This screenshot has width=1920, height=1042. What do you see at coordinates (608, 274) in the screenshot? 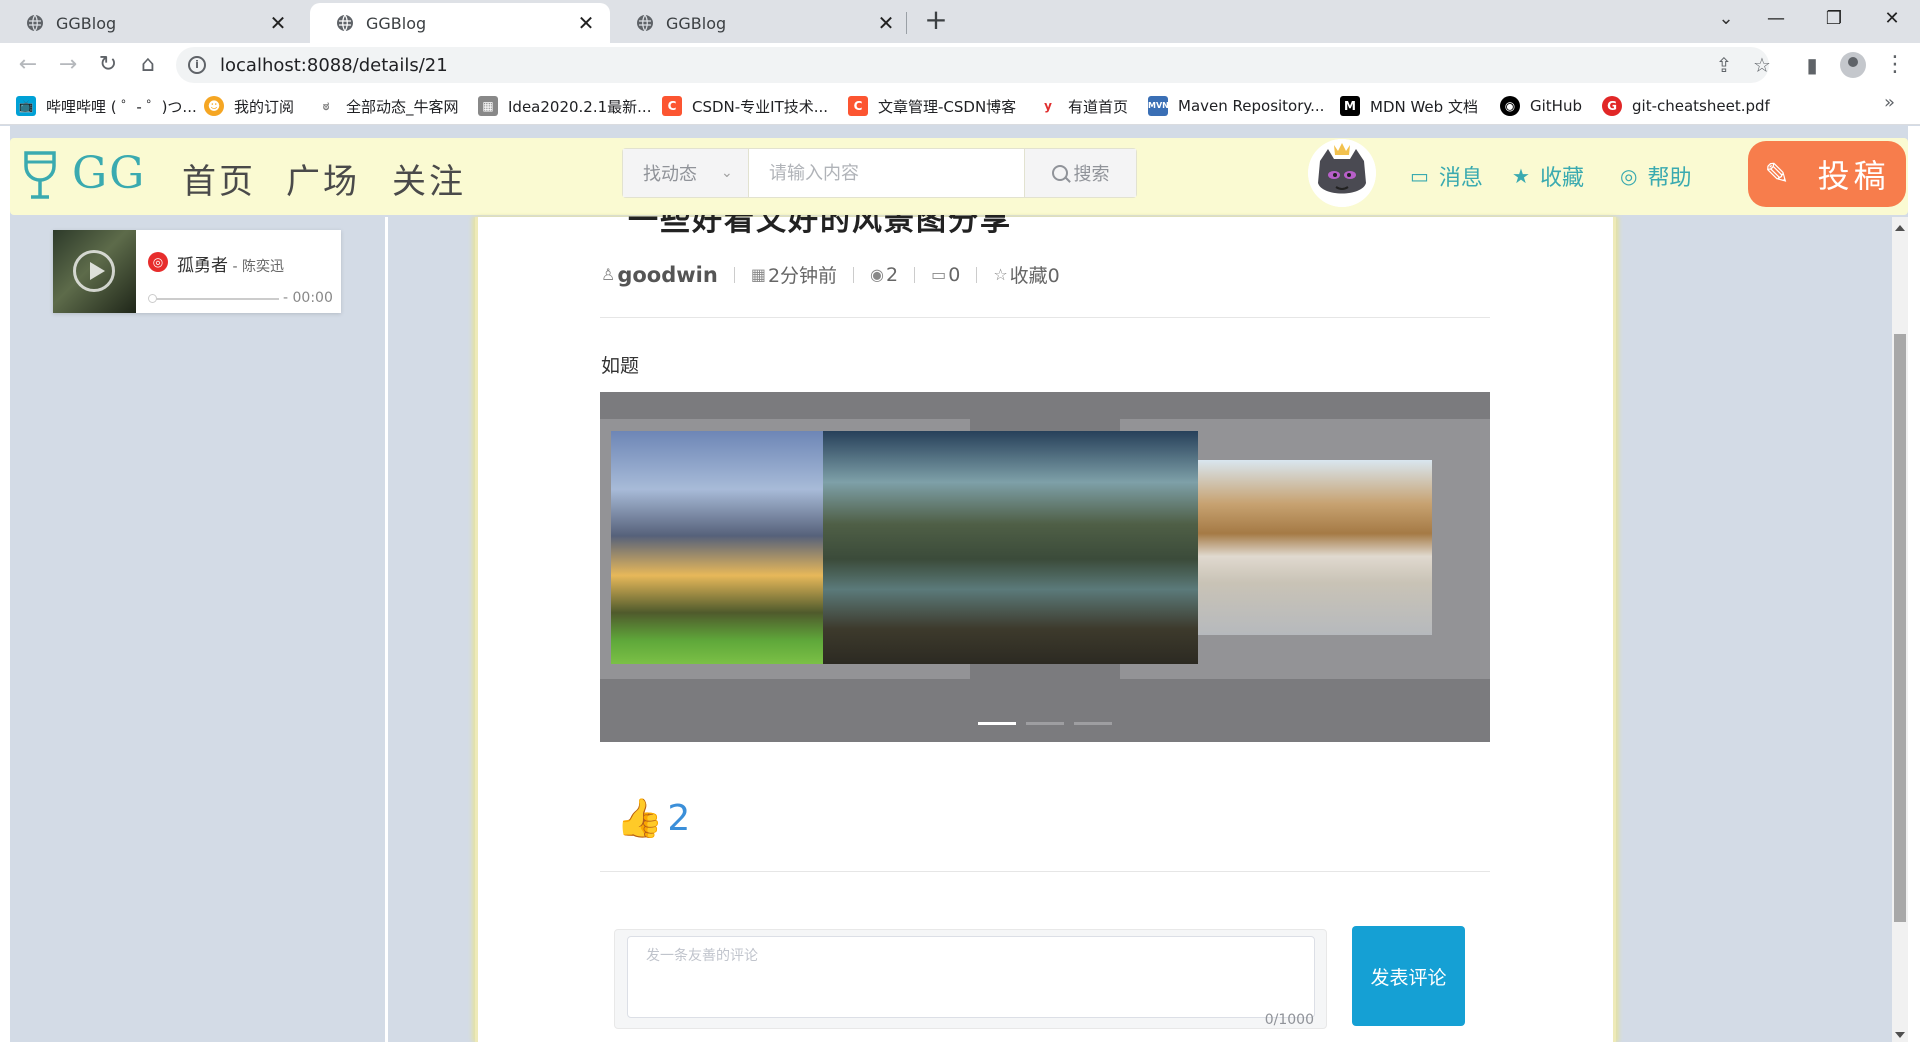
I see `user-icon: ♙` at bounding box center [608, 274].